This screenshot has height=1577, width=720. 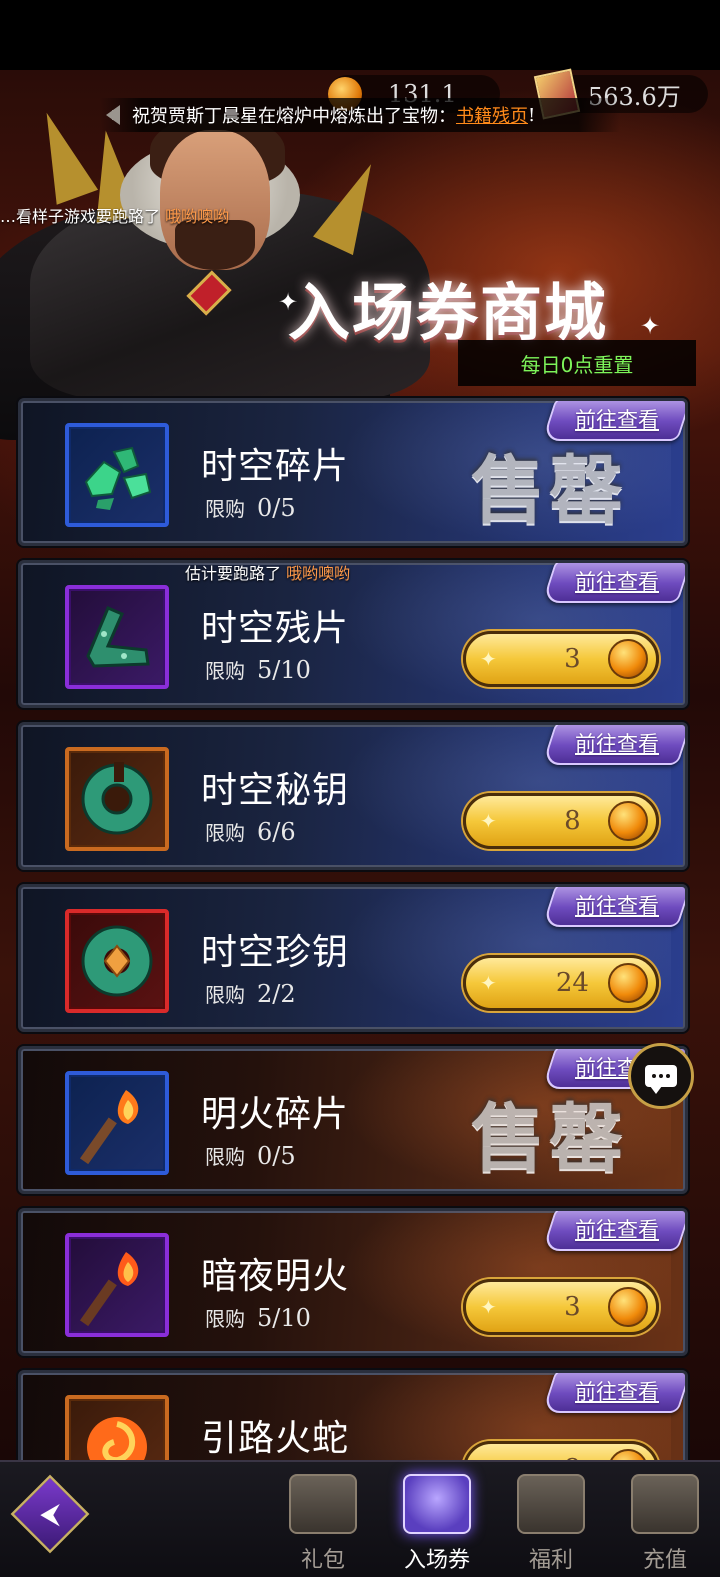 I want to click on buy-button: ✦ 24, so click(x=561, y=983).